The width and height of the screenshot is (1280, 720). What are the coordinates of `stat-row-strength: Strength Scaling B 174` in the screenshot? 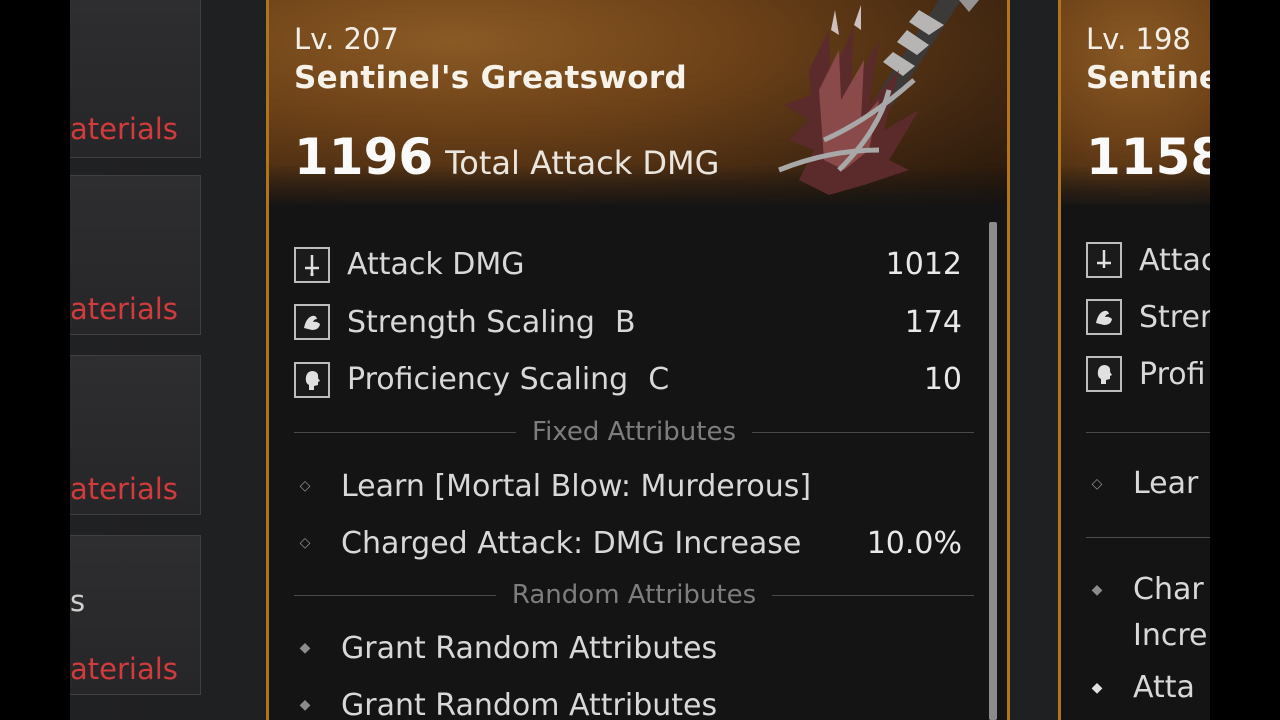 It's located at (628, 323).